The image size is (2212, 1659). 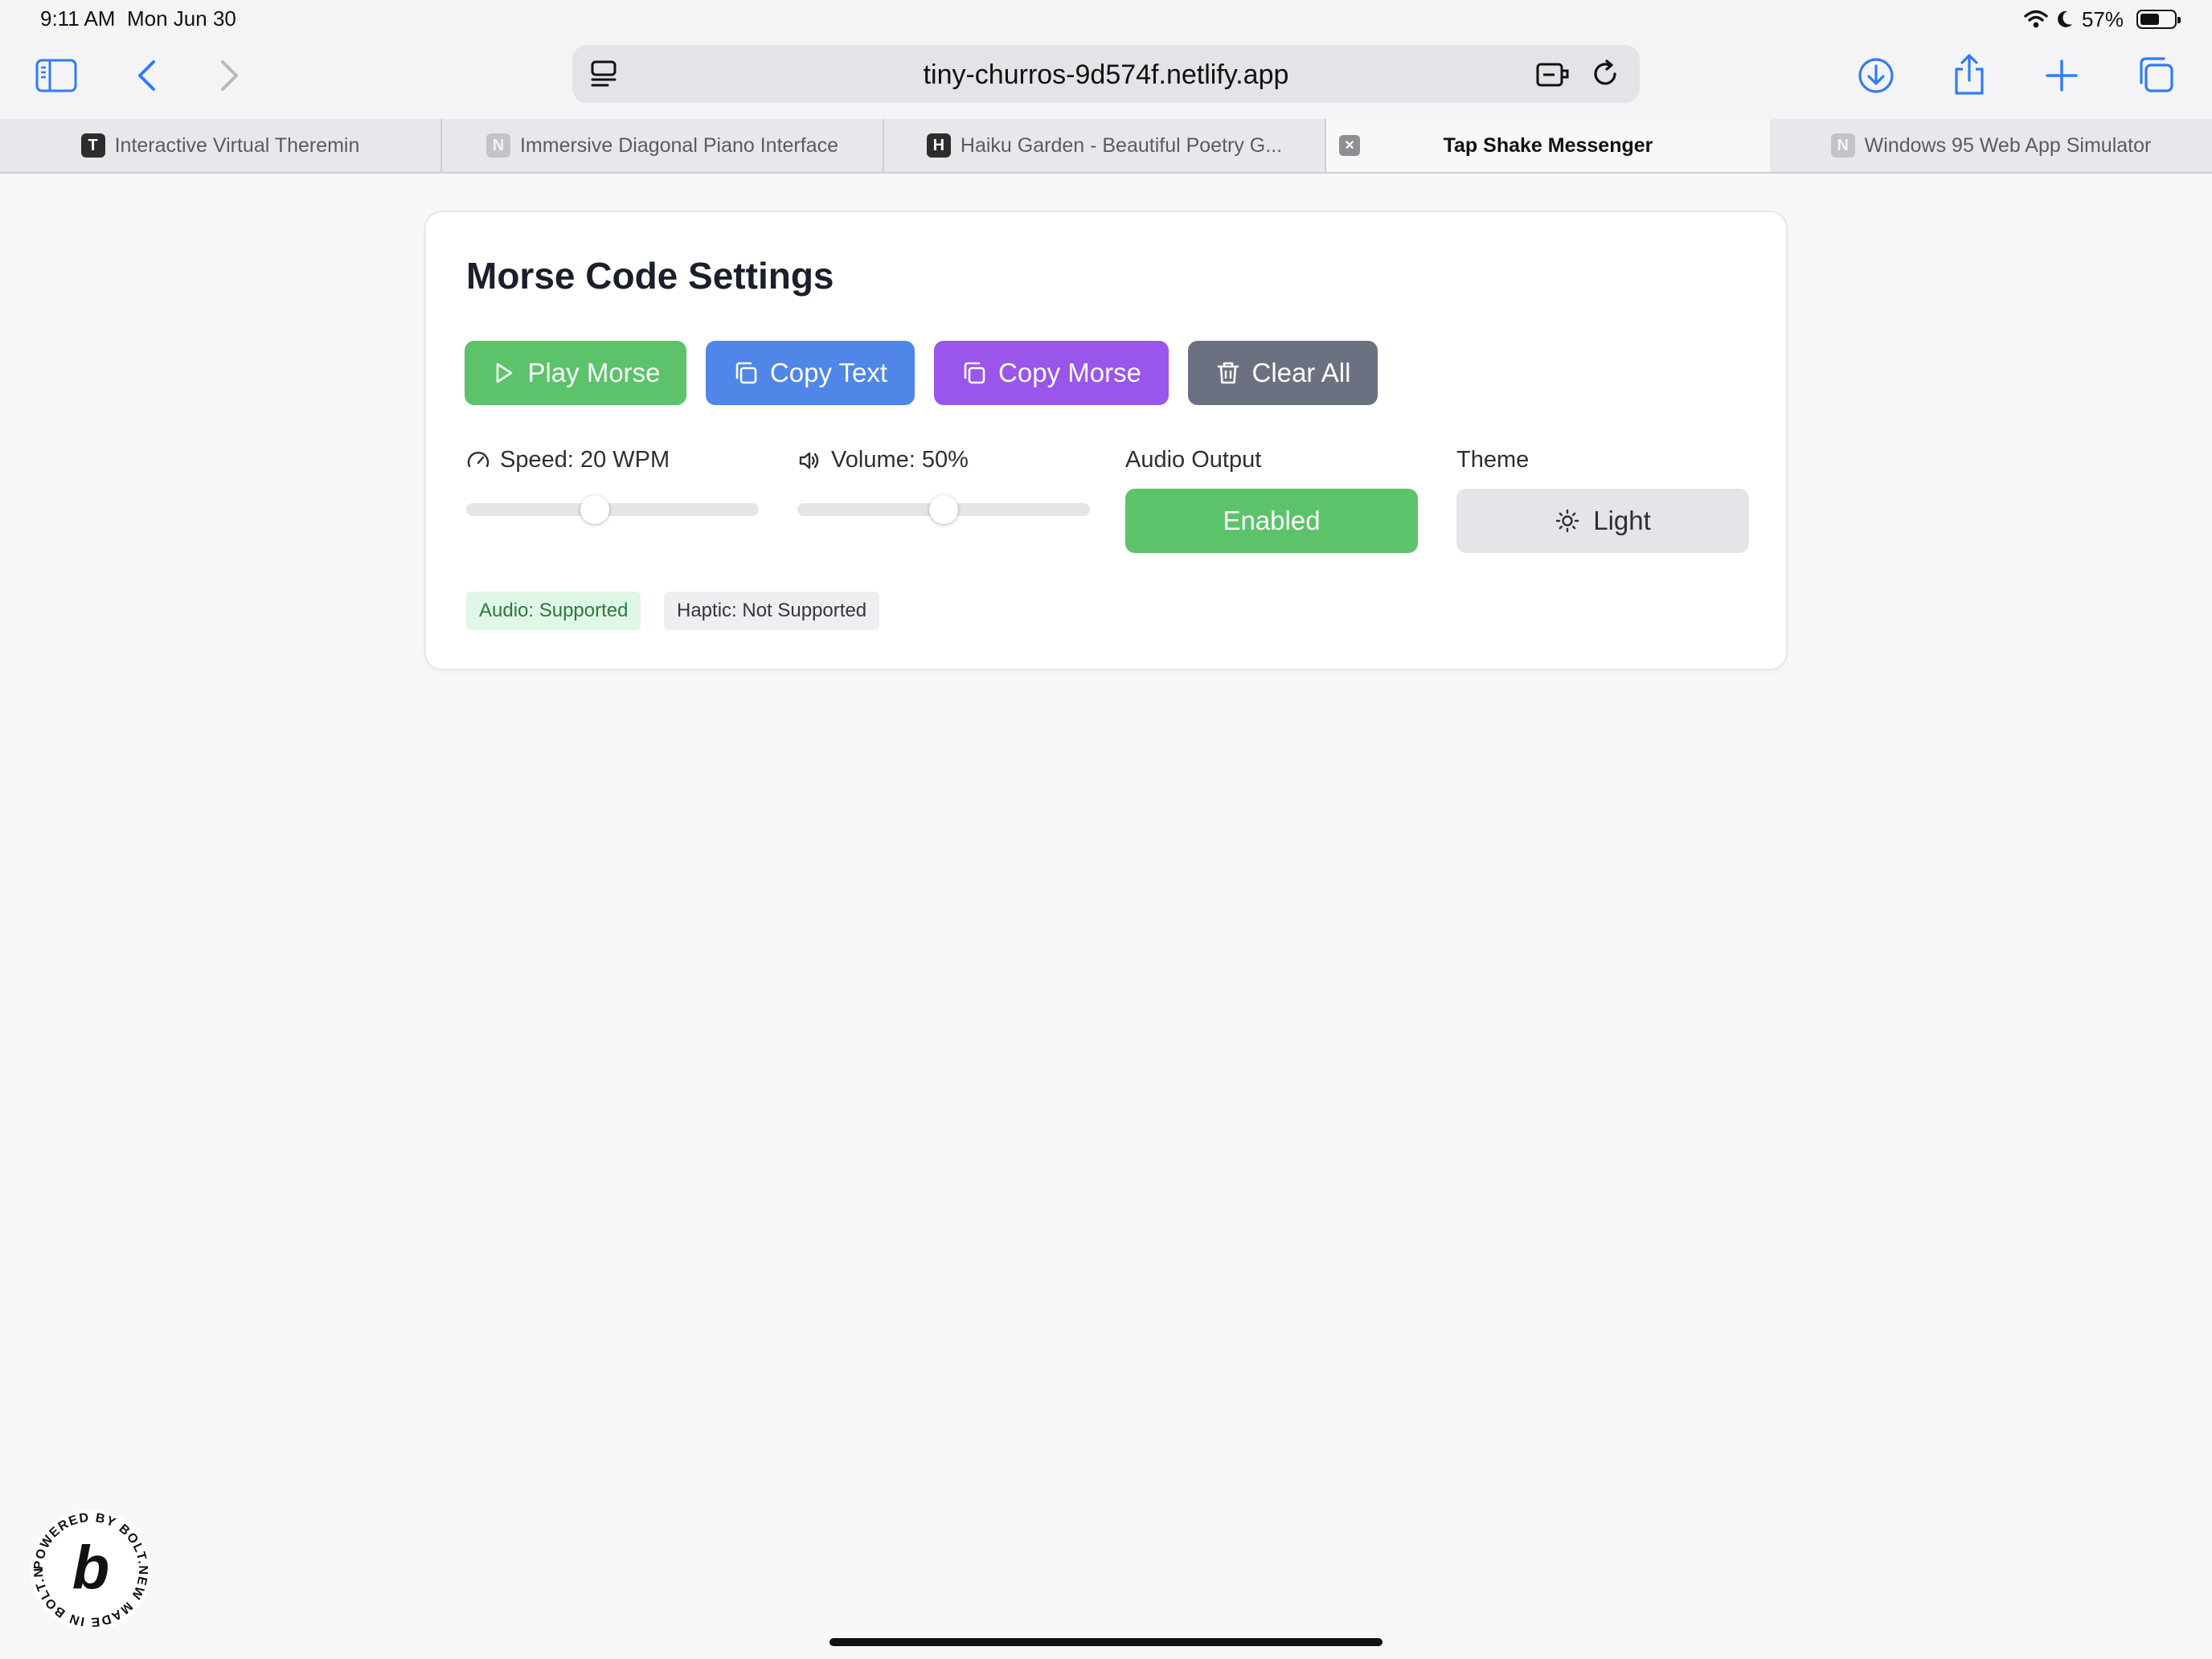 What do you see at coordinates (1567, 521) in the screenshot?
I see `sun-icon` at bounding box center [1567, 521].